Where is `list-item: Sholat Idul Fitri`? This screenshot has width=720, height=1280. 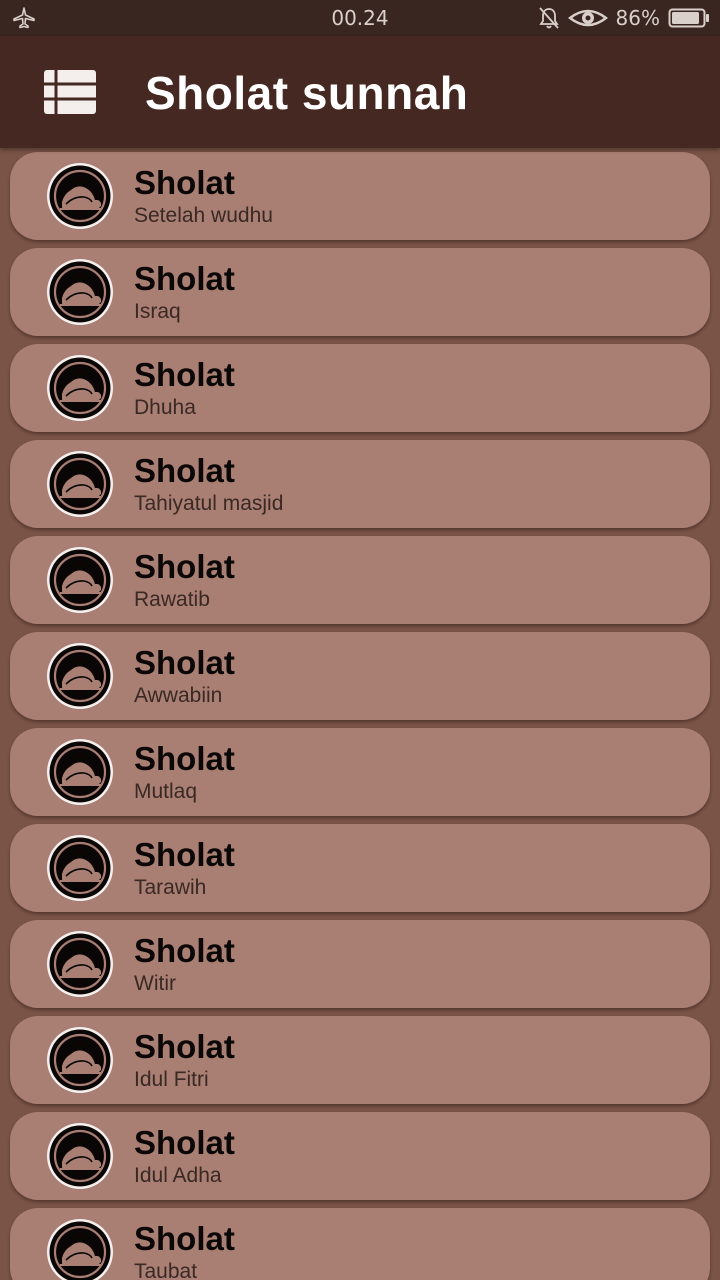 list-item: Sholat Idul Fitri is located at coordinates (360, 1060).